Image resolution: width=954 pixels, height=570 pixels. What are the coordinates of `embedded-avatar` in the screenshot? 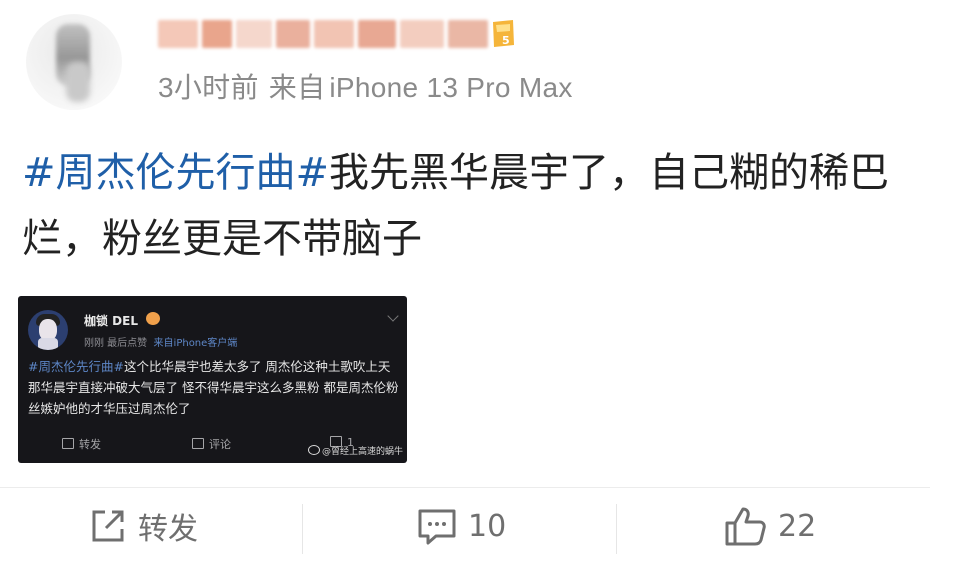 It's located at (48, 330).